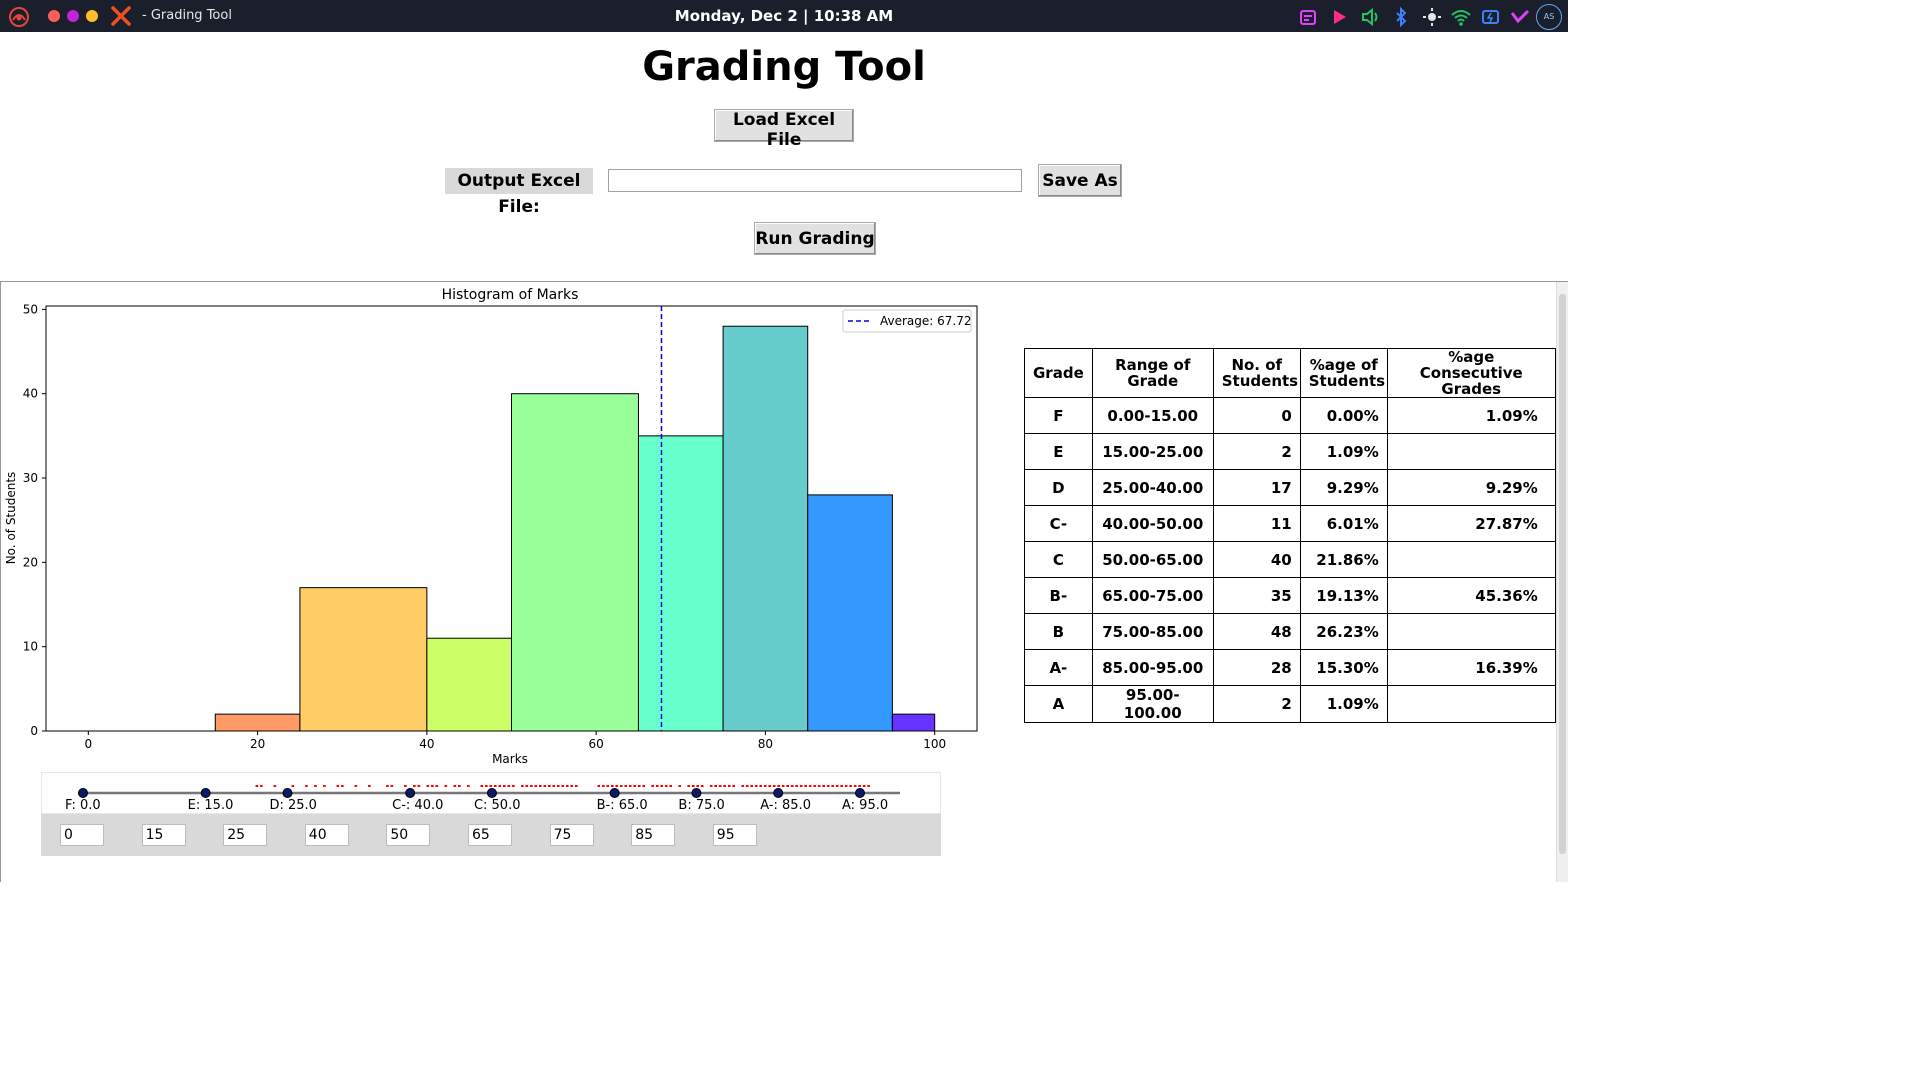 Image resolution: width=1920 pixels, height=1080 pixels. What do you see at coordinates (73, 16) in the screenshot?
I see `window-minimize-dot` at bounding box center [73, 16].